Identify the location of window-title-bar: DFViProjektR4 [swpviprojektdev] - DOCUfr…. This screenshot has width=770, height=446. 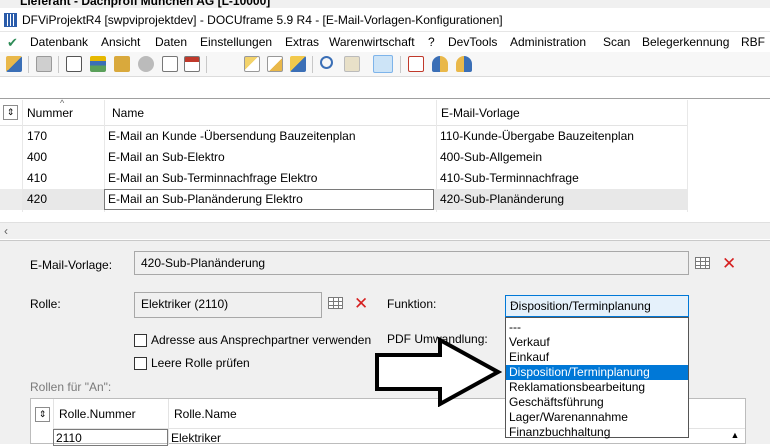
(385, 20).